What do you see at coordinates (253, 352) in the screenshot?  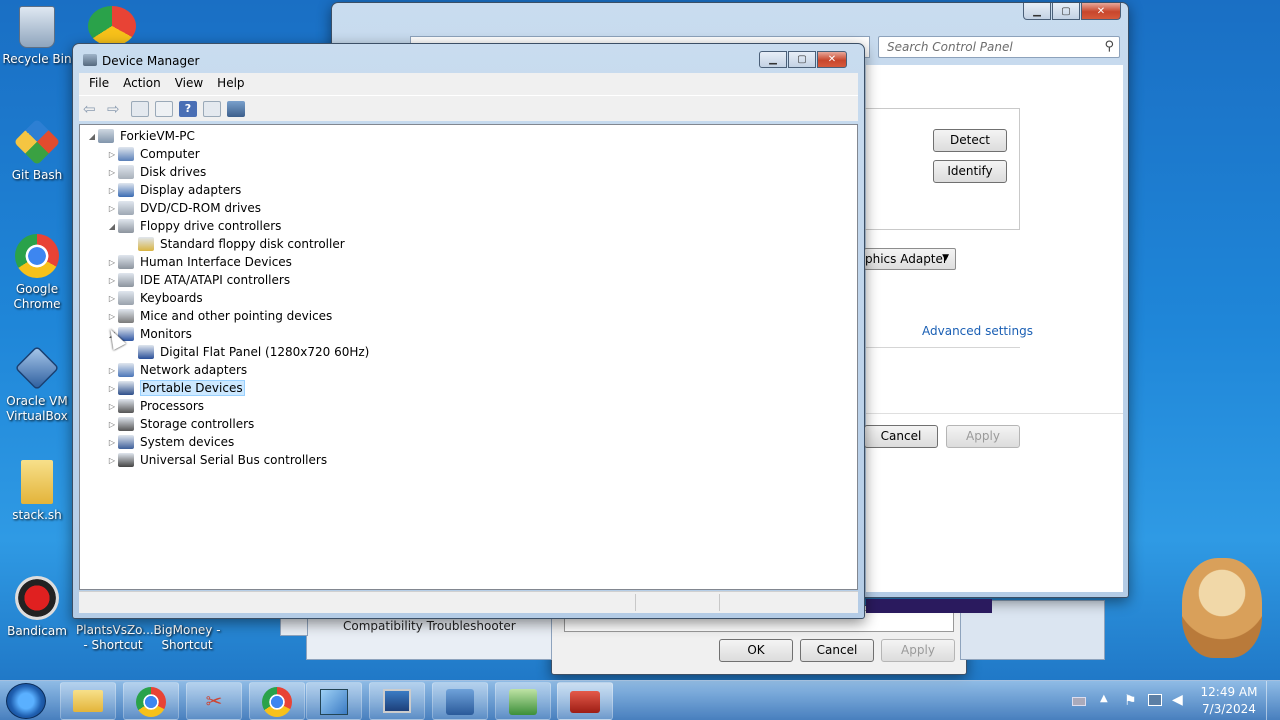 I see `tree-device-item: Digital Flat Panel (1280x720 60Hz)` at bounding box center [253, 352].